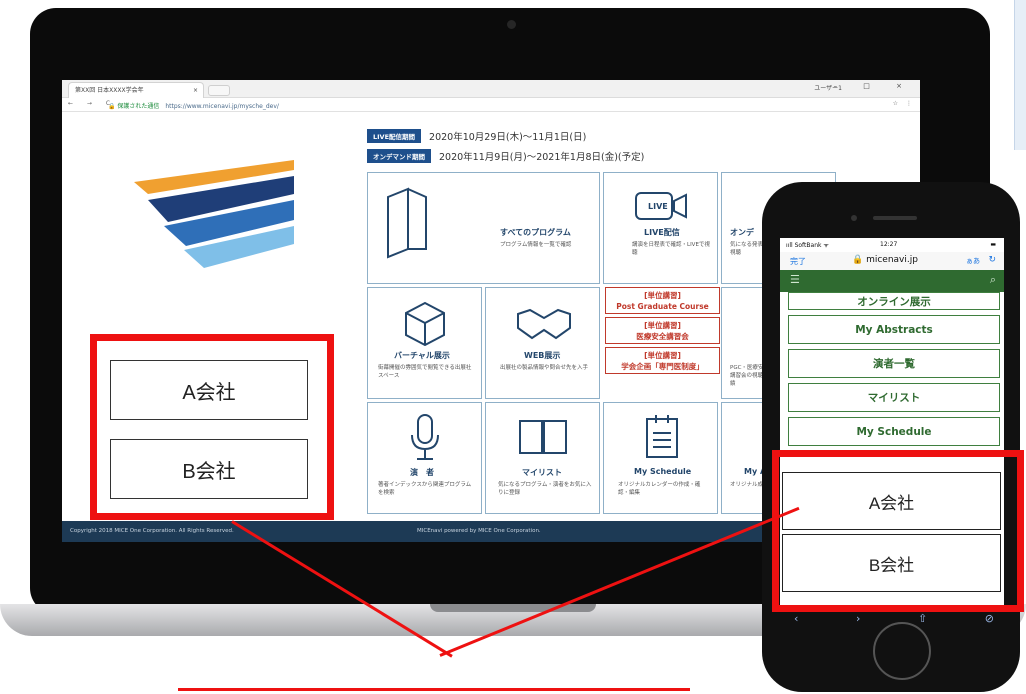  What do you see at coordinates (892, 281) in the screenshot?
I see `phone-site-nav: ☰ ⌕` at bounding box center [892, 281].